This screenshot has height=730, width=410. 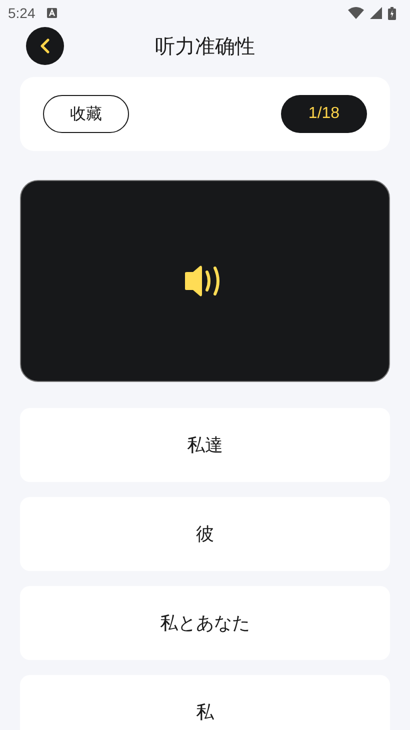 I want to click on battery-icon, so click(x=392, y=13).